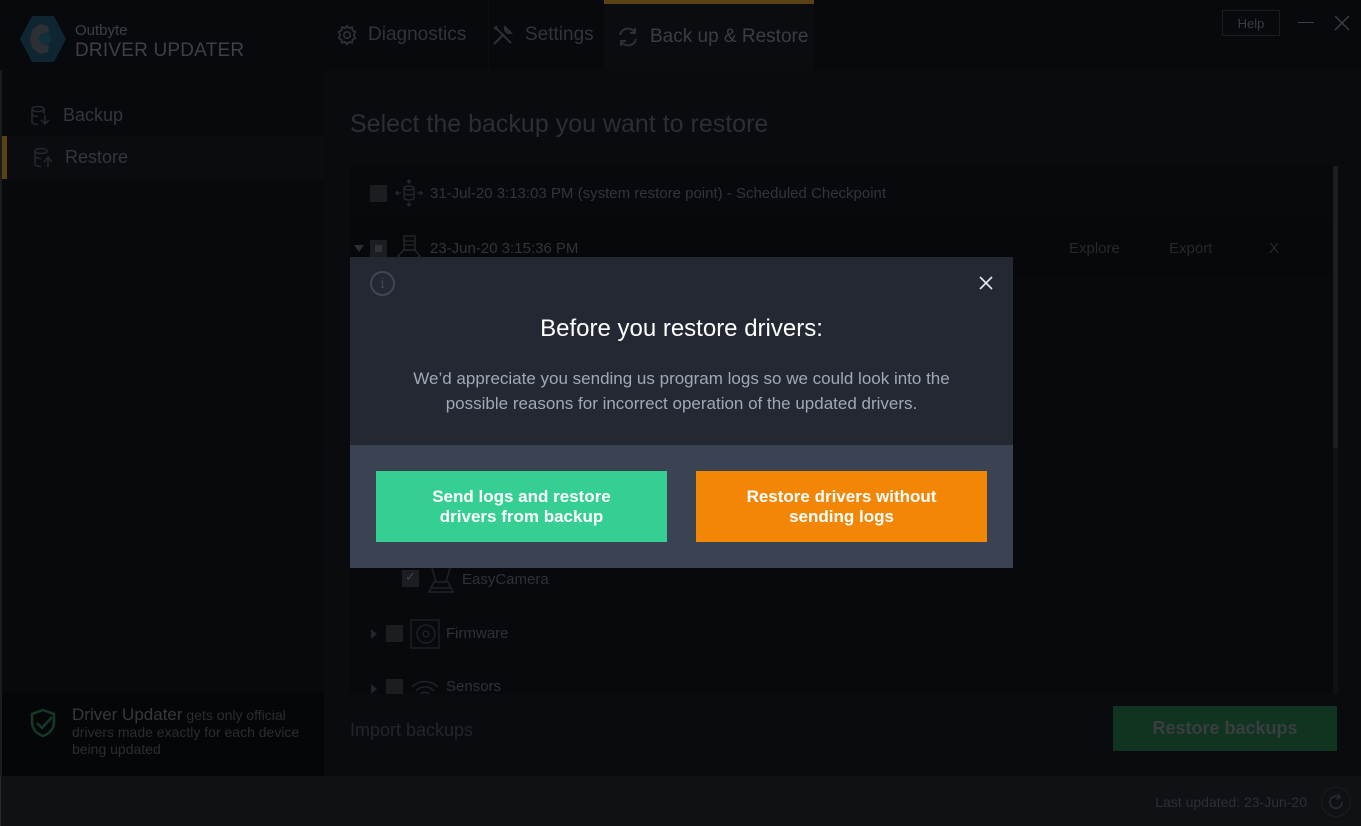  Describe the element at coordinates (504, 248) in the screenshot. I see `backup-label: 23-Jun-20 3:15:36 PM` at that location.